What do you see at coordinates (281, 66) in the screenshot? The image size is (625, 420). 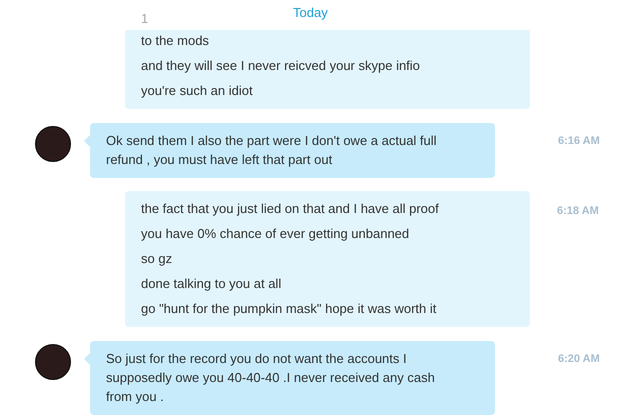 I see `message-line: and they will see I never reicved your skype infio` at bounding box center [281, 66].